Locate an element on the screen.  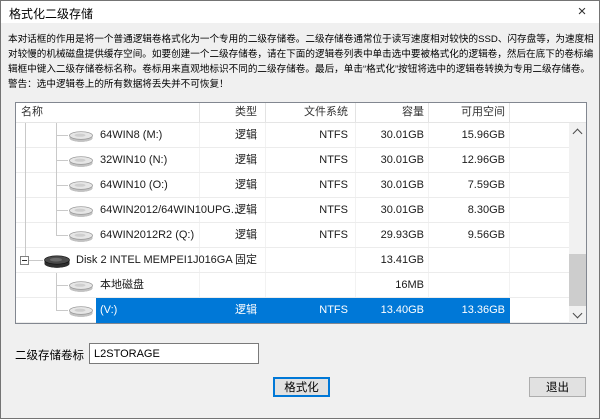
free-space-cell is located at coordinates (469, 260).